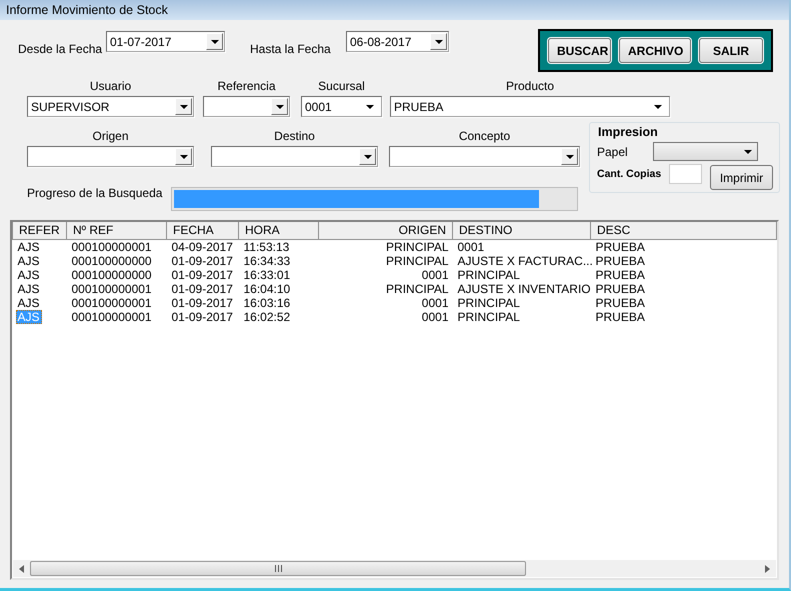 The height and width of the screenshot is (591, 791). I want to click on dropdown: 0001, so click(341, 106).